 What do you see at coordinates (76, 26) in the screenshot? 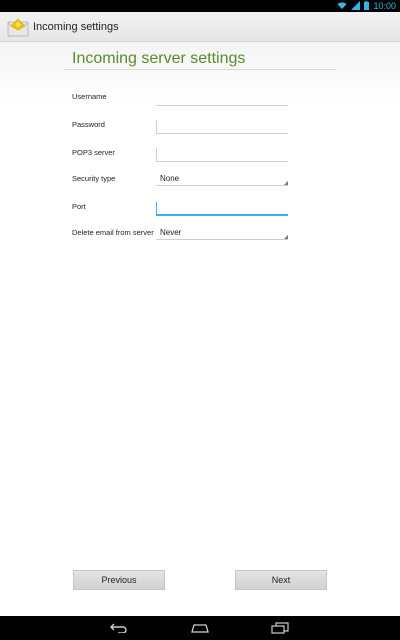
I see `action-bar-title: Incoming settings` at bounding box center [76, 26].